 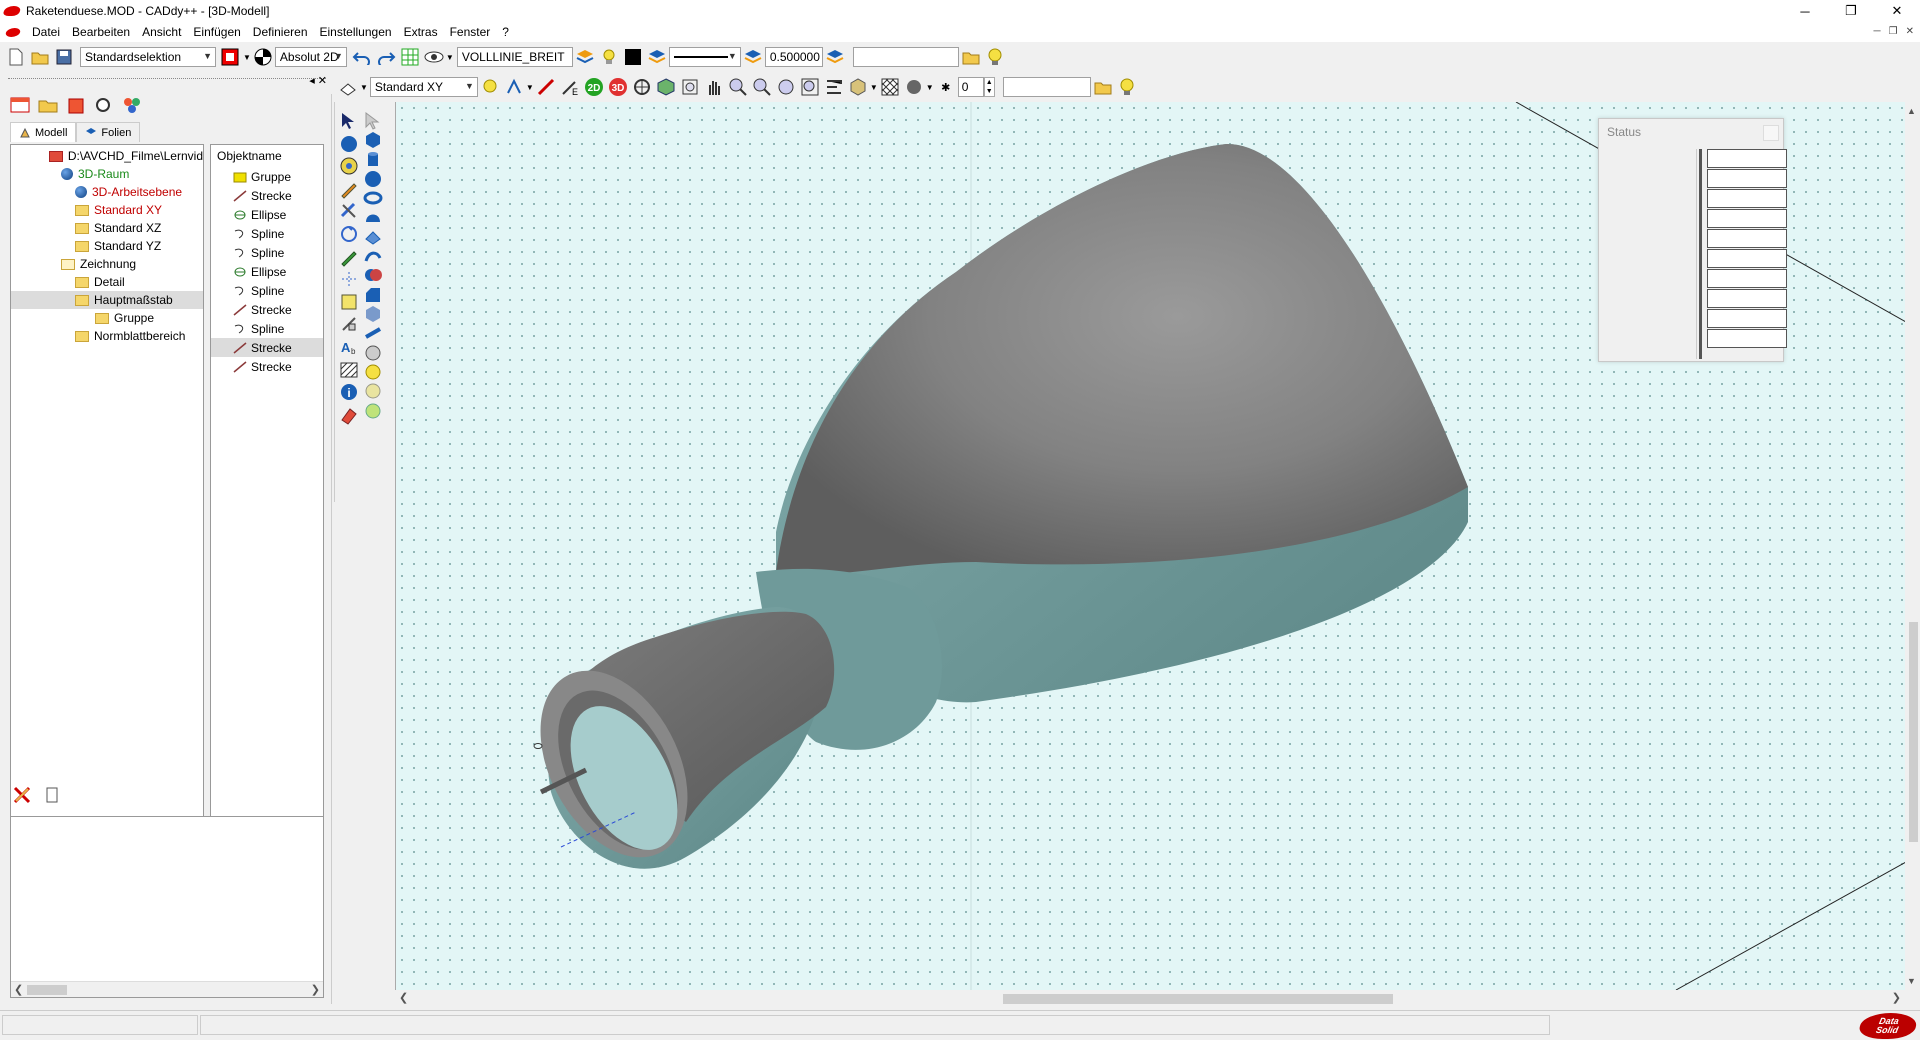 What do you see at coordinates (107, 282) in the screenshot?
I see `tree-item: Detail` at bounding box center [107, 282].